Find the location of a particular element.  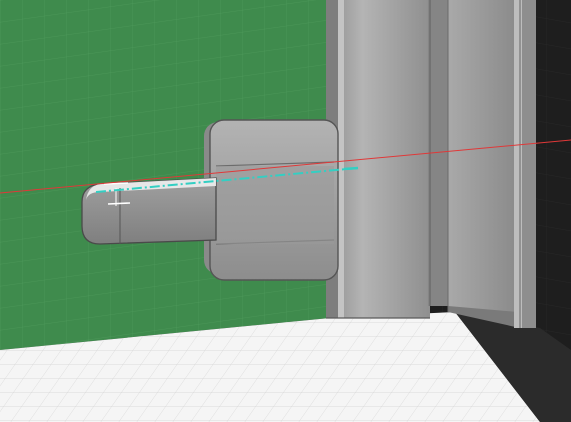

latch-bolt-arm is located at coordinates (149, 211).